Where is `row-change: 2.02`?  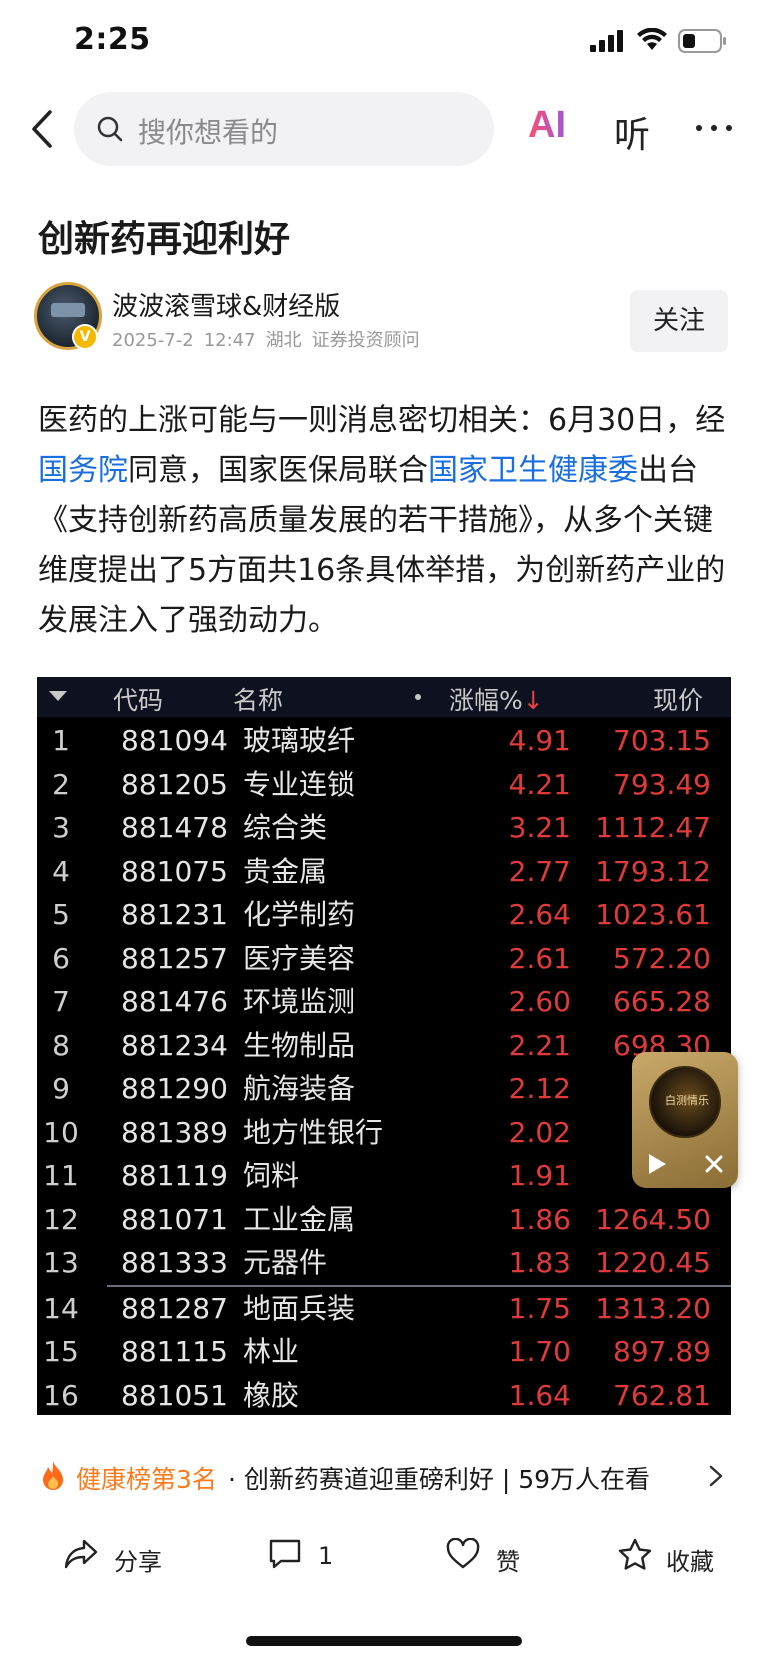 row-change: 2.02 is located at coordinates (539, 1132).